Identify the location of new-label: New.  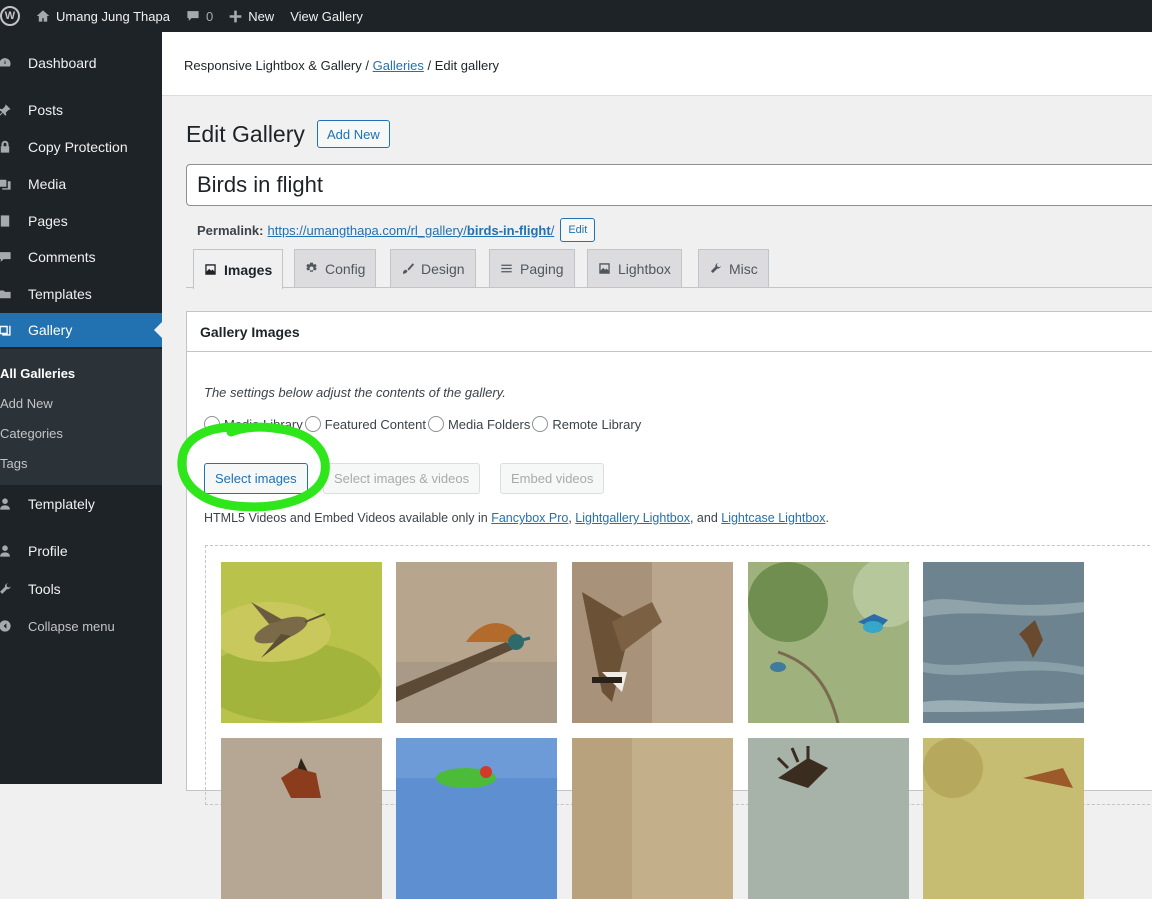
(261, 16).